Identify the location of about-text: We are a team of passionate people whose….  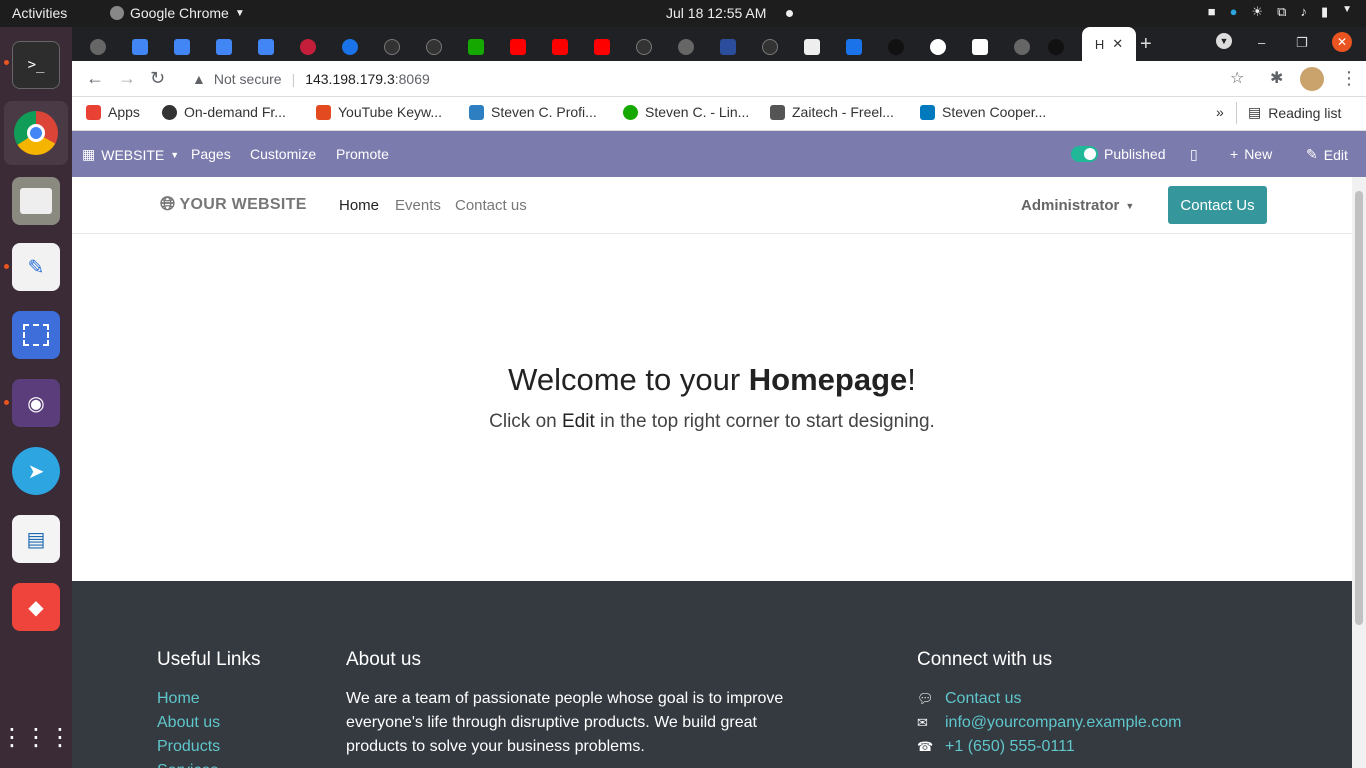
(565, 722).